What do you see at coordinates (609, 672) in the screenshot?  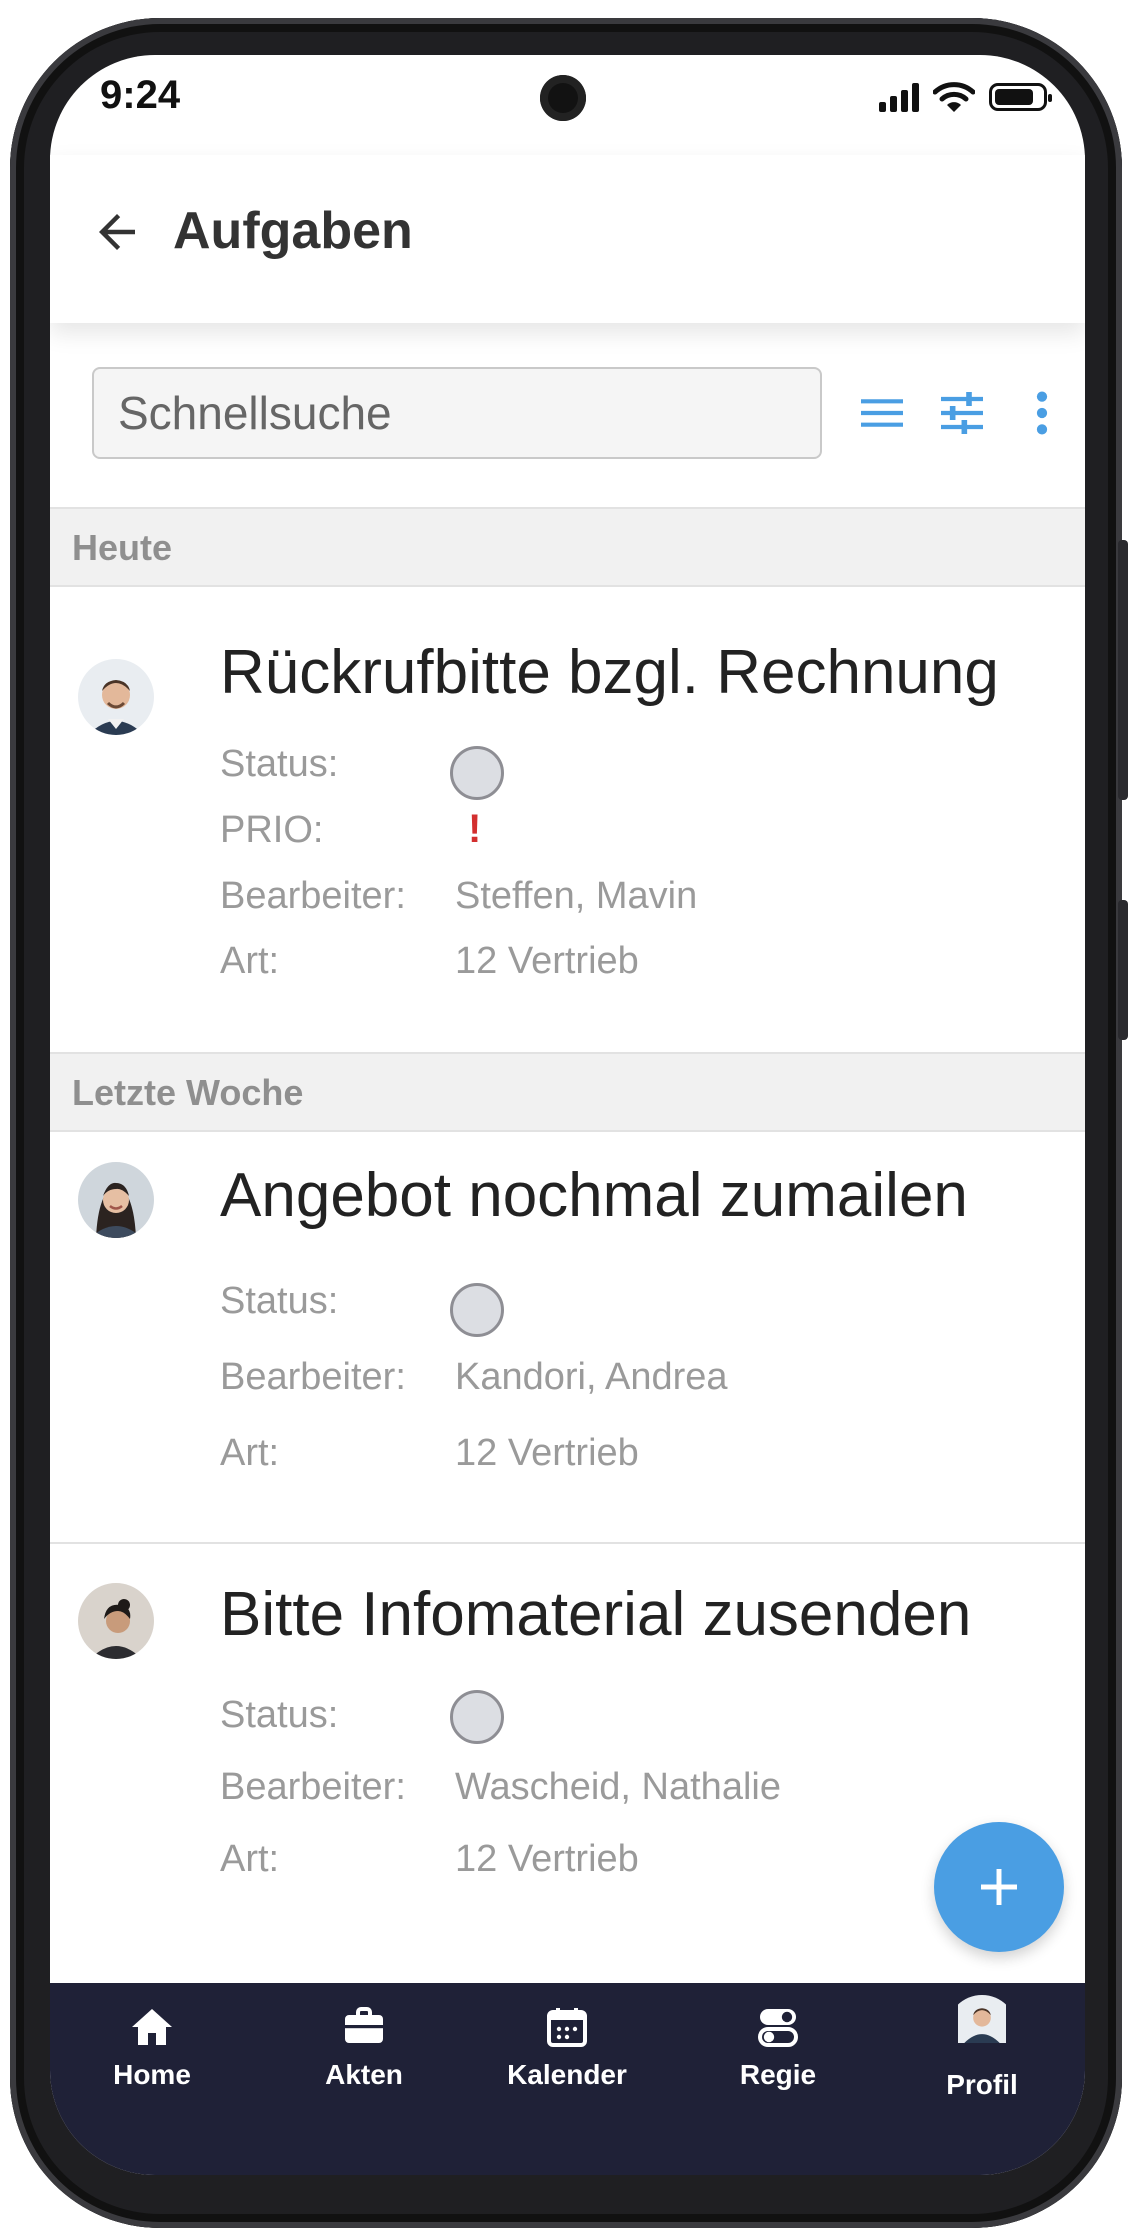 I see `task-title: Rückrufbitte bzgl. Rechnung` at bounding box center [609, 672].